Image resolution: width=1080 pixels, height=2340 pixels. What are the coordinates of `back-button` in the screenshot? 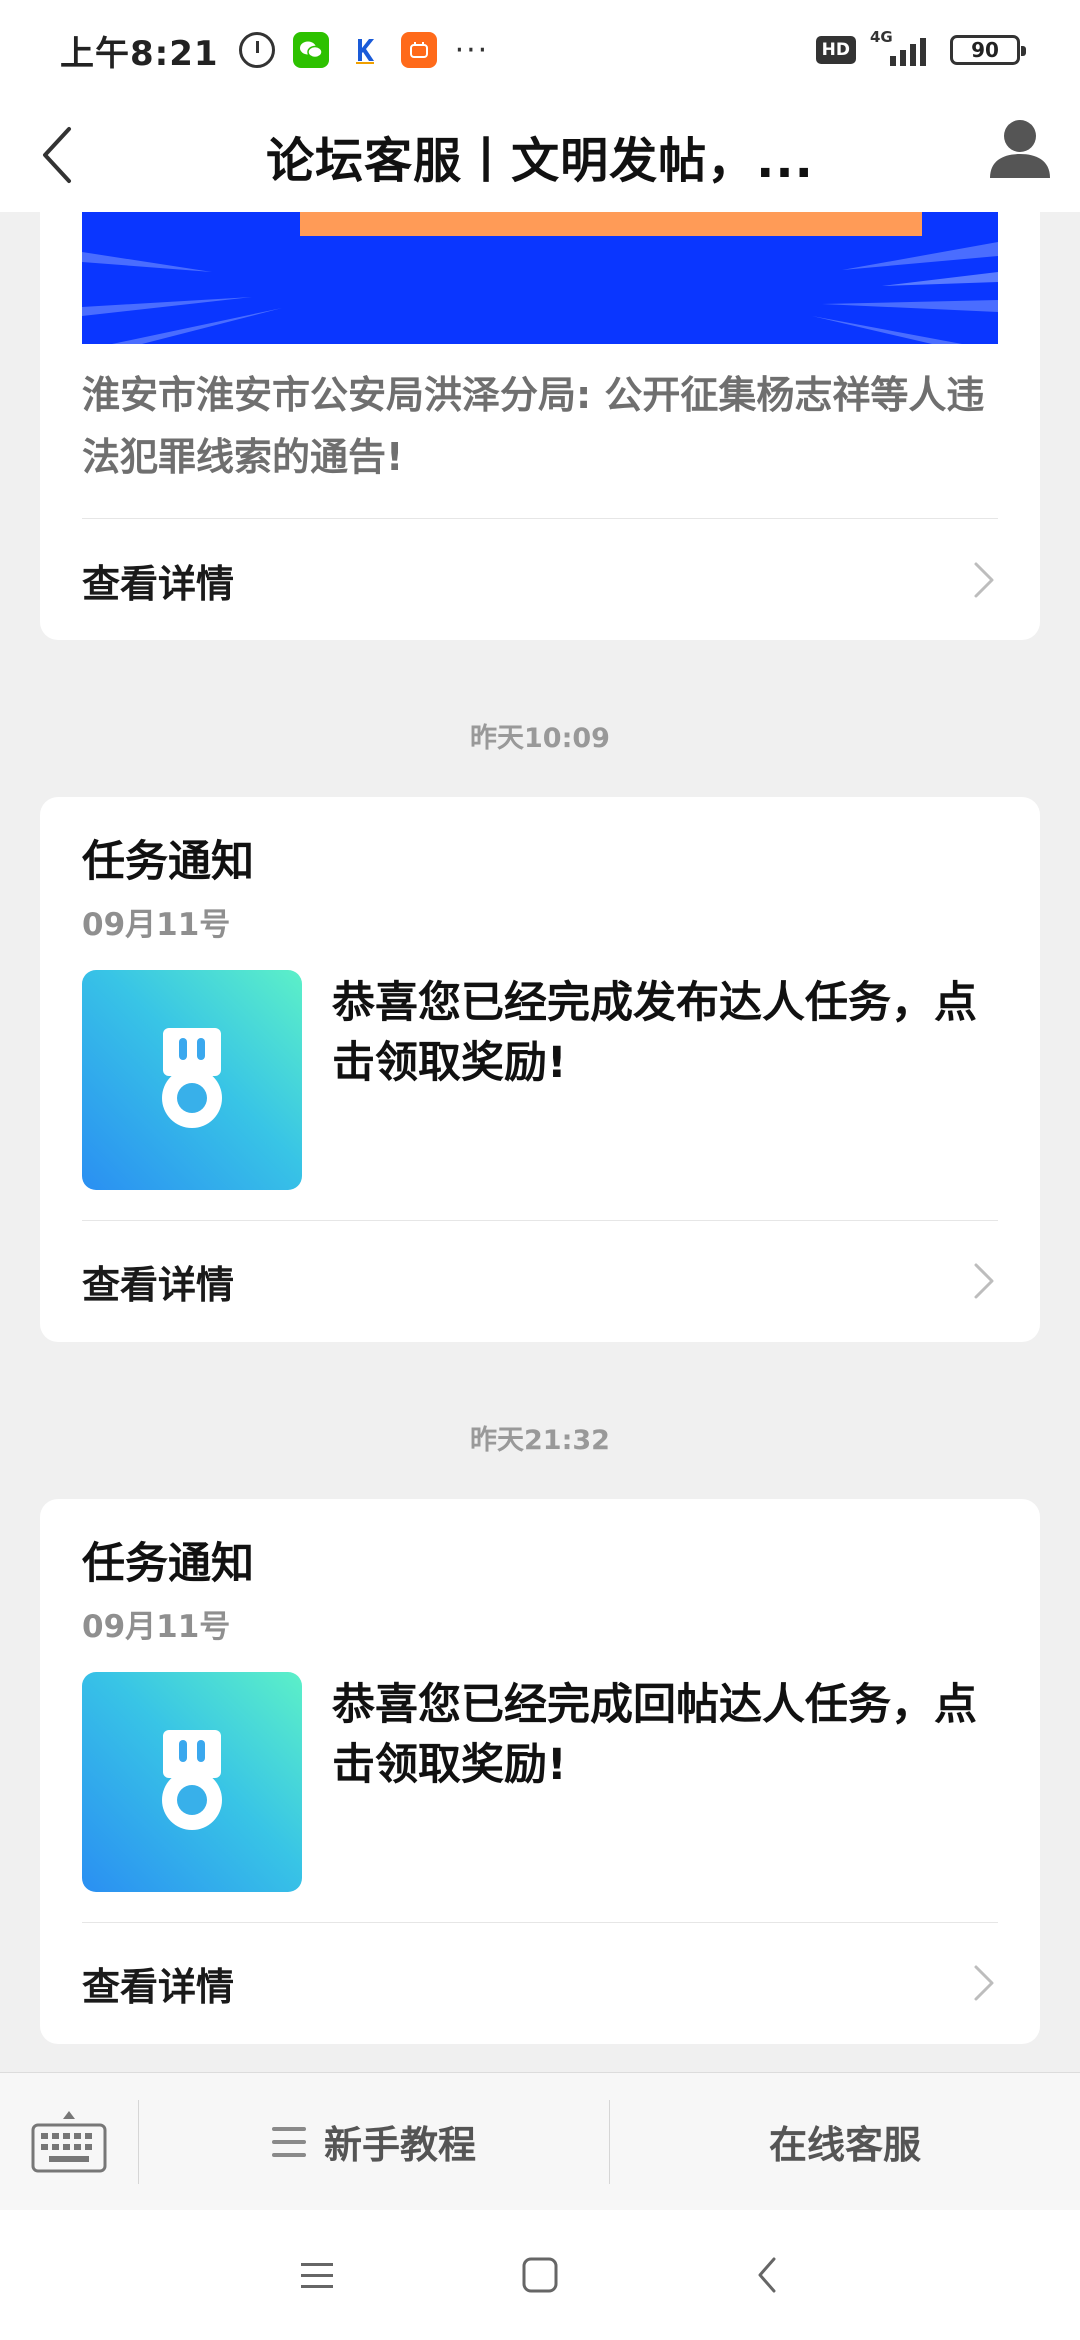 It's located at (57, 155).